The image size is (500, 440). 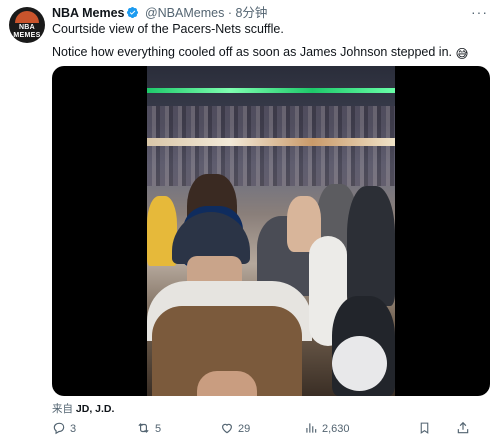 What do you see at coordinates (462, 54) in the screenshot?
I see `sweat-smile-emoji: 😅` at bounding box center [462, 54].